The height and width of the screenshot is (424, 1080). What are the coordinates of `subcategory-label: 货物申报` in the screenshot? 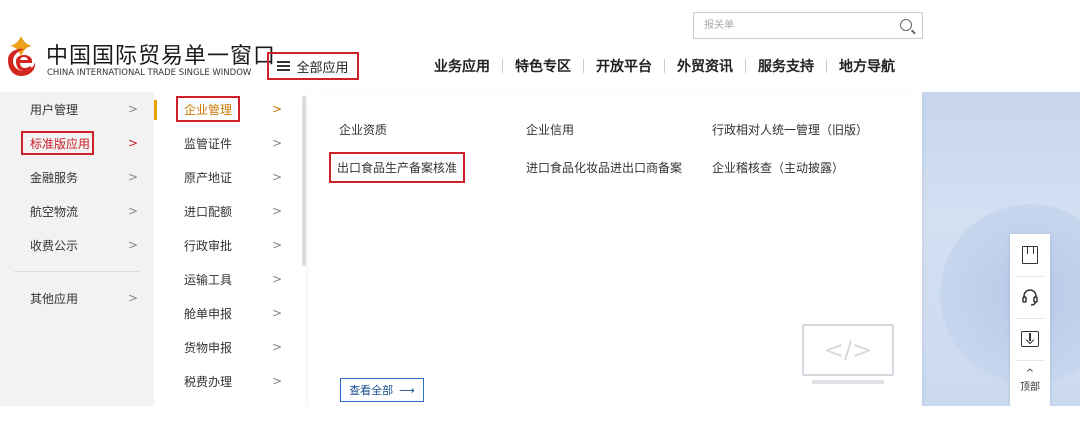 It's located at (208, 347).